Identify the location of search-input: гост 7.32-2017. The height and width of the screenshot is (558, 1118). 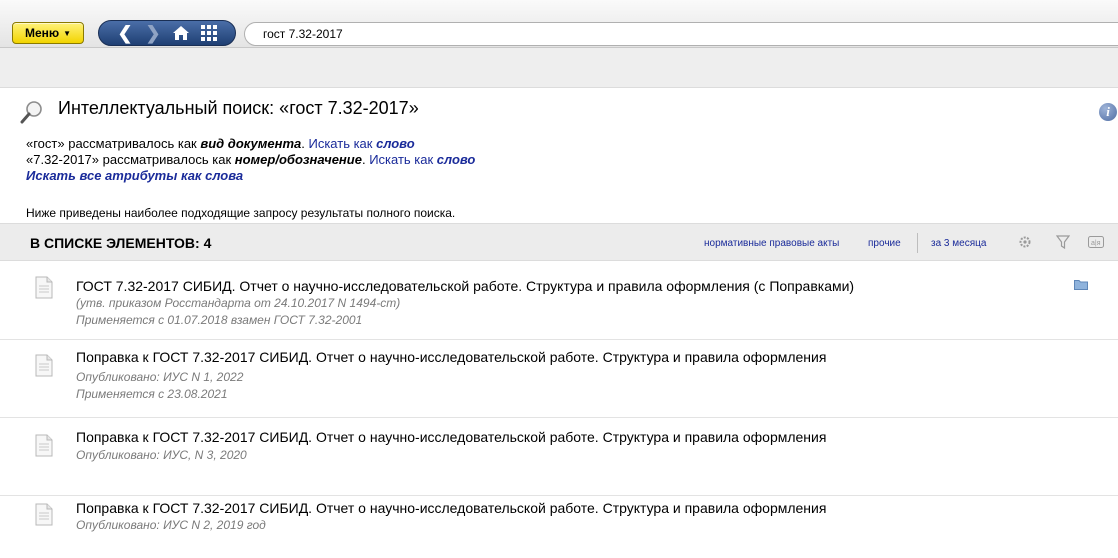
(681, 34).